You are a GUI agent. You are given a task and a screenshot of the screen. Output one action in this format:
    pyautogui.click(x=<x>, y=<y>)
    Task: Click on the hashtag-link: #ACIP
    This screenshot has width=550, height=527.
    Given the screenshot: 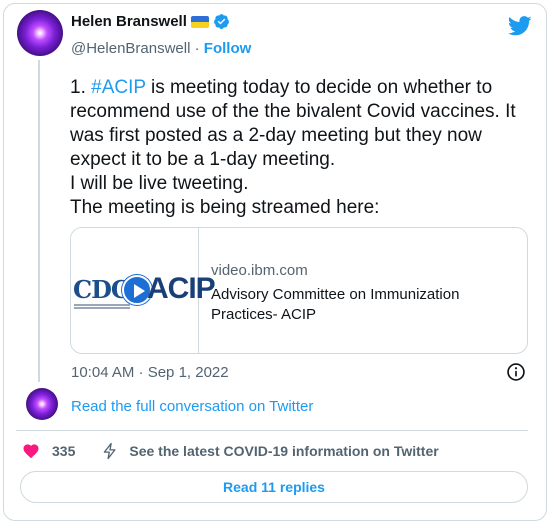 What is the action you would take?
    pyautogui.click(x=118, y=87)
    